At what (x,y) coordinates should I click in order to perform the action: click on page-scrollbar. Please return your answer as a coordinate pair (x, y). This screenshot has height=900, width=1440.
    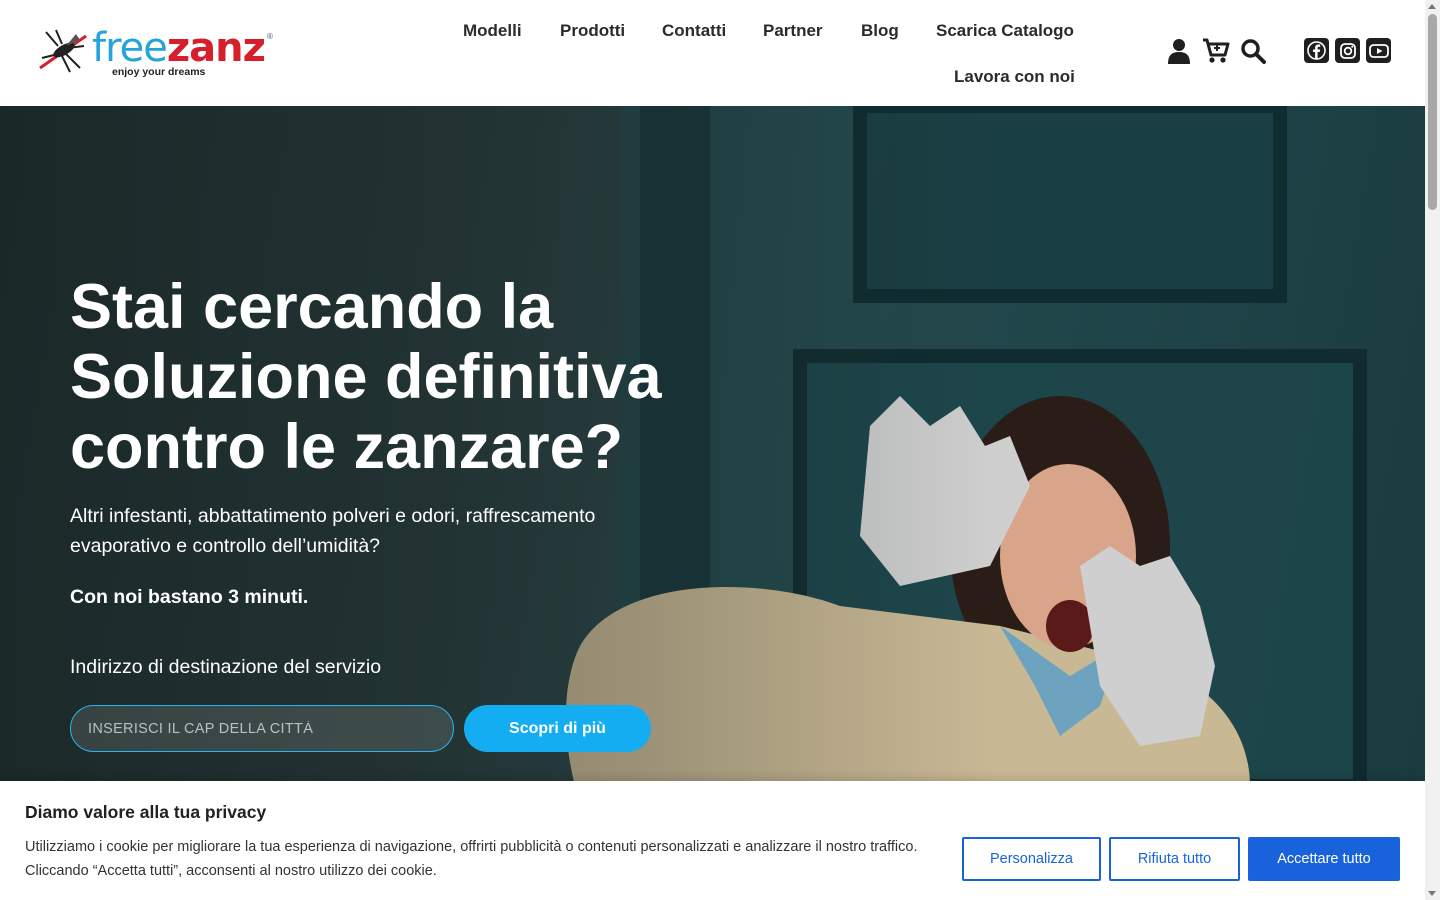
    Looking at the image, I should click on (1432, 450).